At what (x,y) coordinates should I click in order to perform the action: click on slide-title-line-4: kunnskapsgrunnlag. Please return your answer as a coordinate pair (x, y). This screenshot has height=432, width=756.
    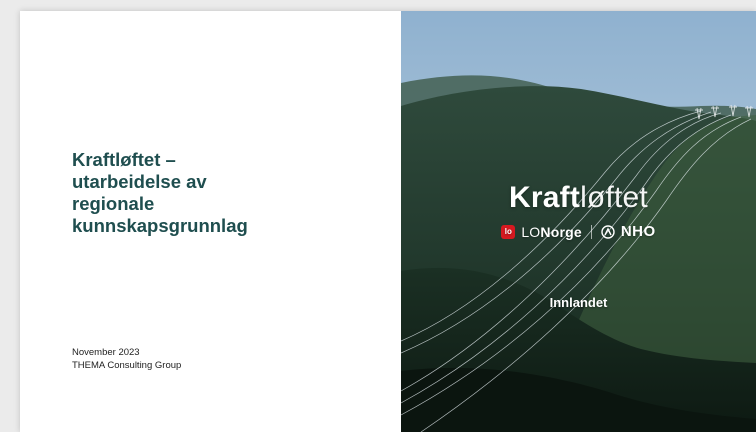
    Looking at the image, I should click on (160, 225).